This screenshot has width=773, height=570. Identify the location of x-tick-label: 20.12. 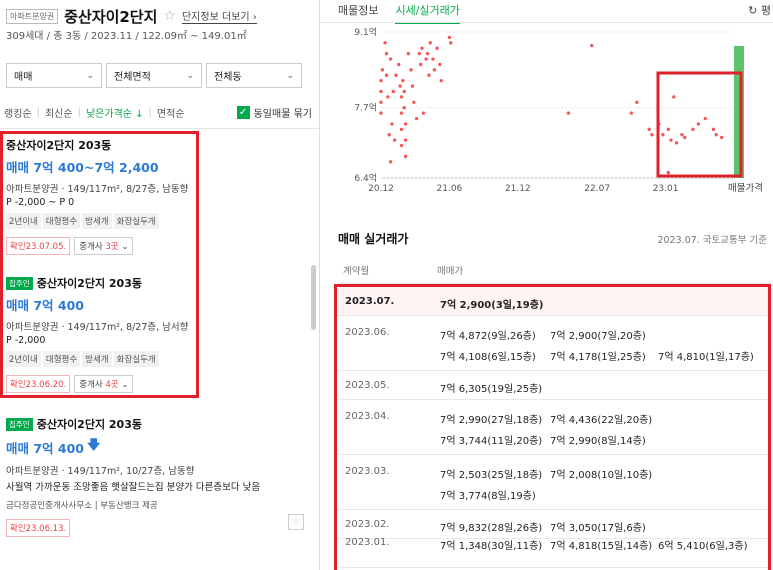
(381, 189).